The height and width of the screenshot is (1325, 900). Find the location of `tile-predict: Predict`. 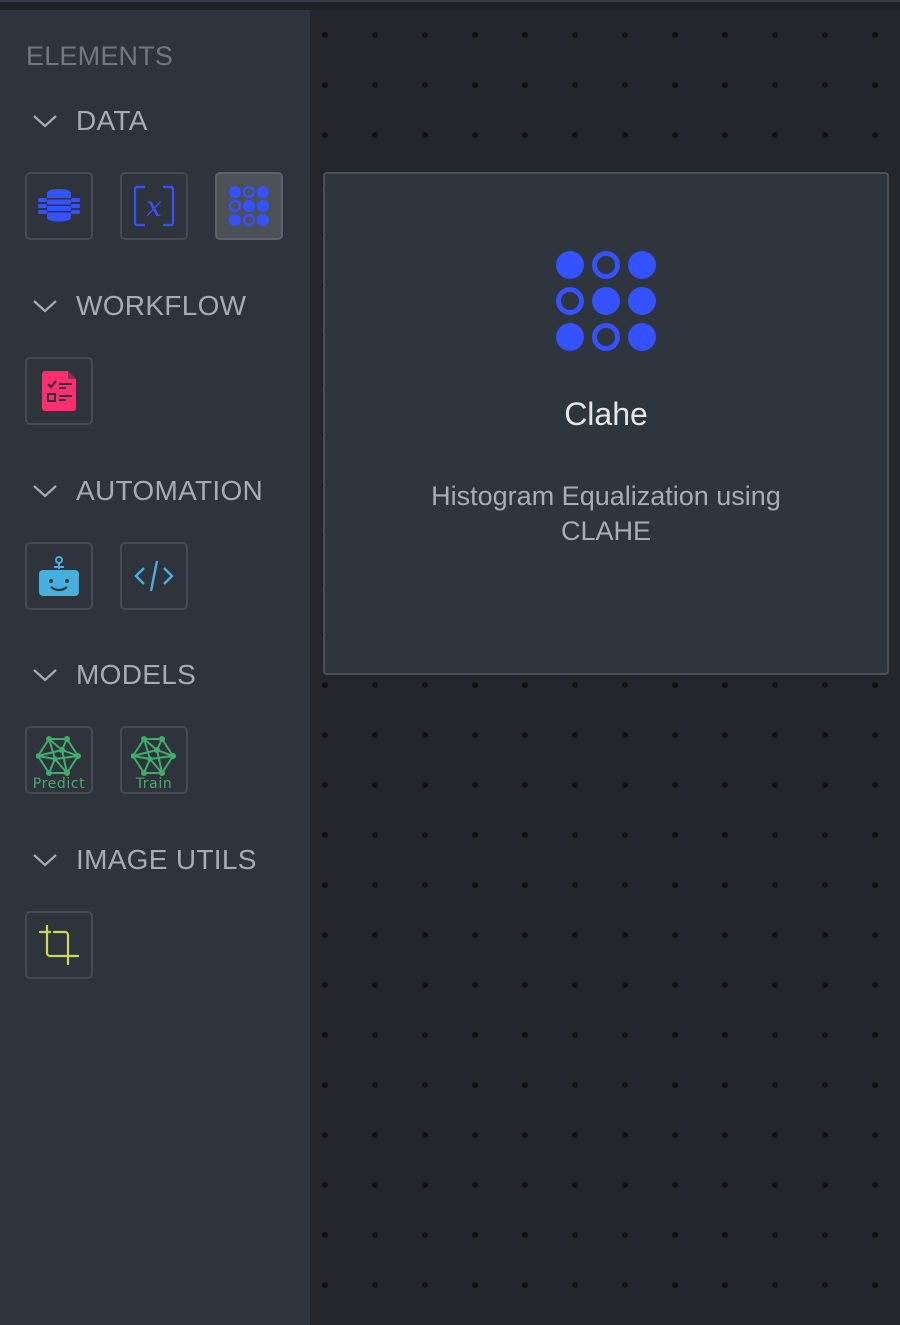

tile-predict: Predict is located at coordinates (59, 760).